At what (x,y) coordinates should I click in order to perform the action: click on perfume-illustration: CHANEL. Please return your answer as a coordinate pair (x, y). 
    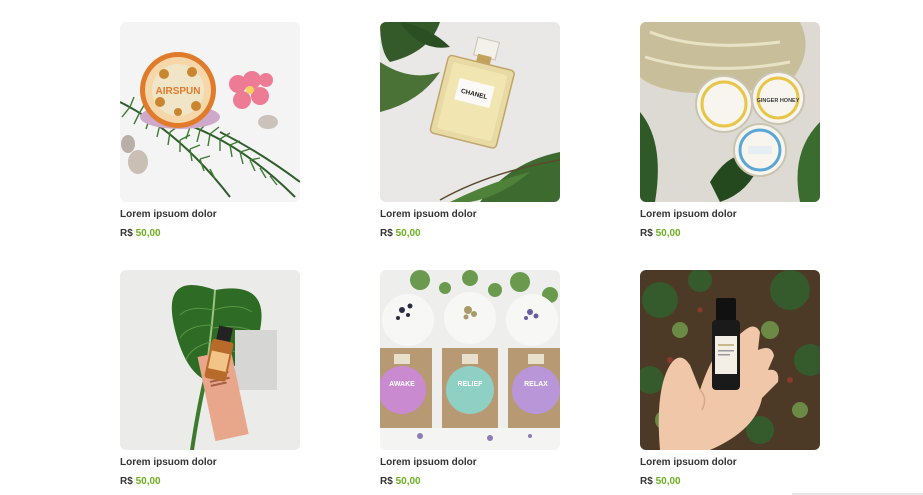
    Looking at the image, I should click on (470, 112).